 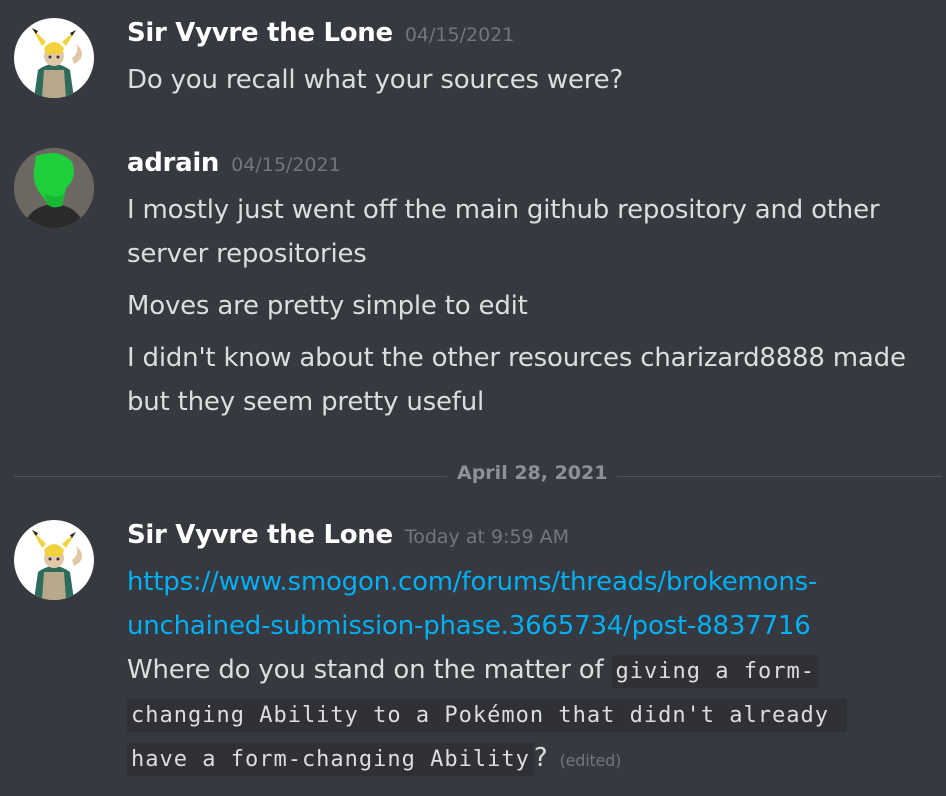 I want to click on message-text-prefix: Where do you stand on the matter of, so click(x=369, y=670).